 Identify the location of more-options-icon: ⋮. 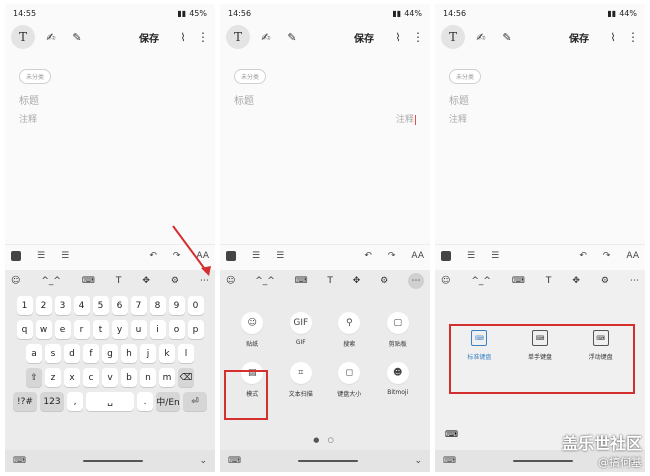
(633, 37).